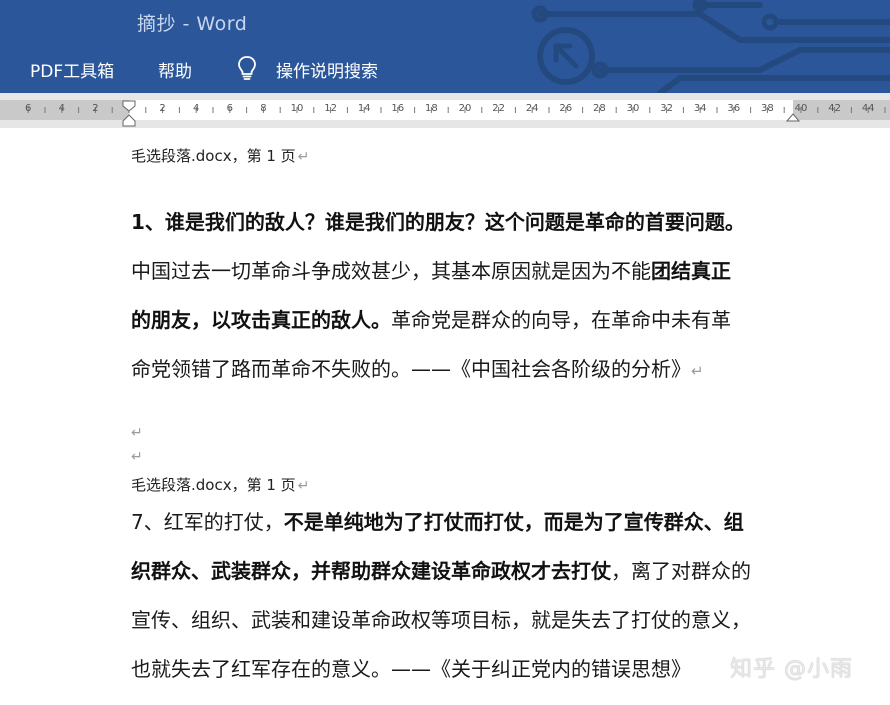 The image size is (890, 705). Describe the element at coordinates (371, 571) in the screenshot. I see `bold-text: 织群众、武装群众，并帮助群众建设革命政权才去打仗` at that location.